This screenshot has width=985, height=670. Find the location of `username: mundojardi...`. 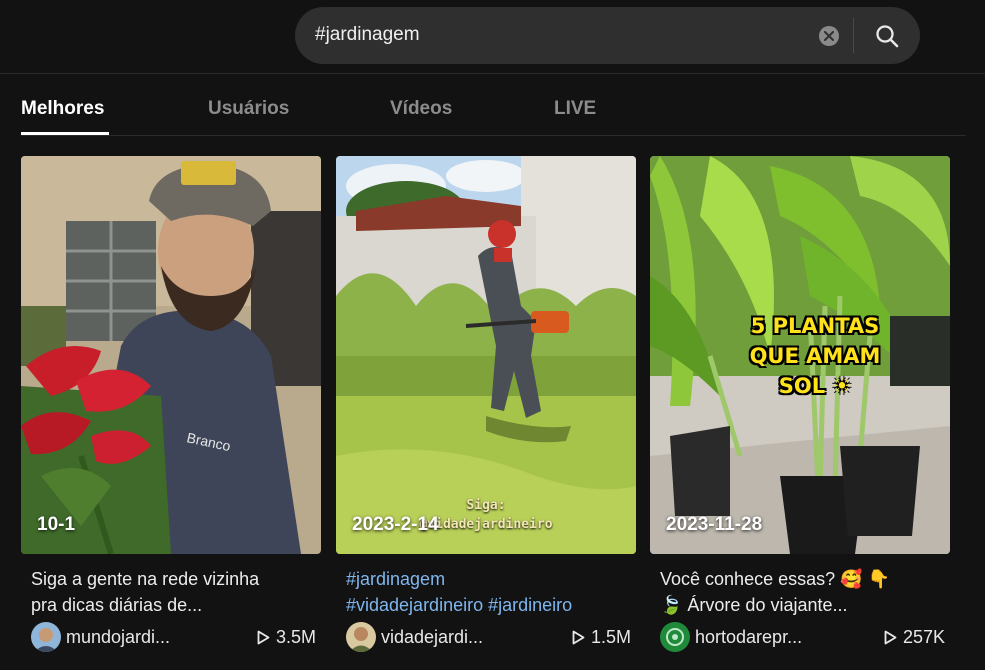

username: mundojardi... is located at coordinates (118, 637).